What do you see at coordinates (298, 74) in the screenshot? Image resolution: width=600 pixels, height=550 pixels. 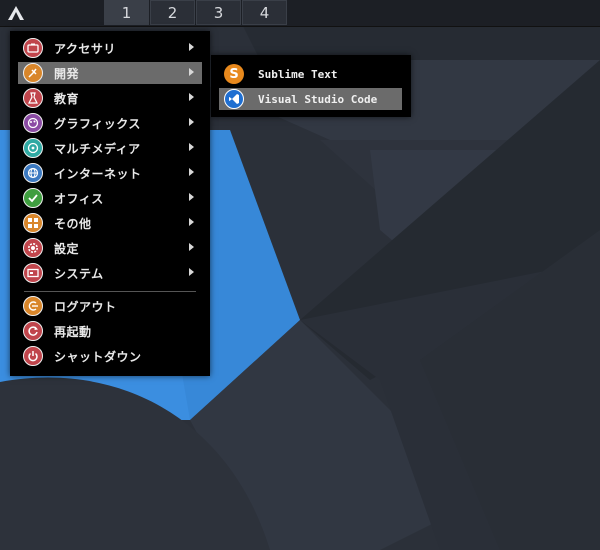 I see `submenu-item-label: Sublime Text` at bounding box center [298, 74].